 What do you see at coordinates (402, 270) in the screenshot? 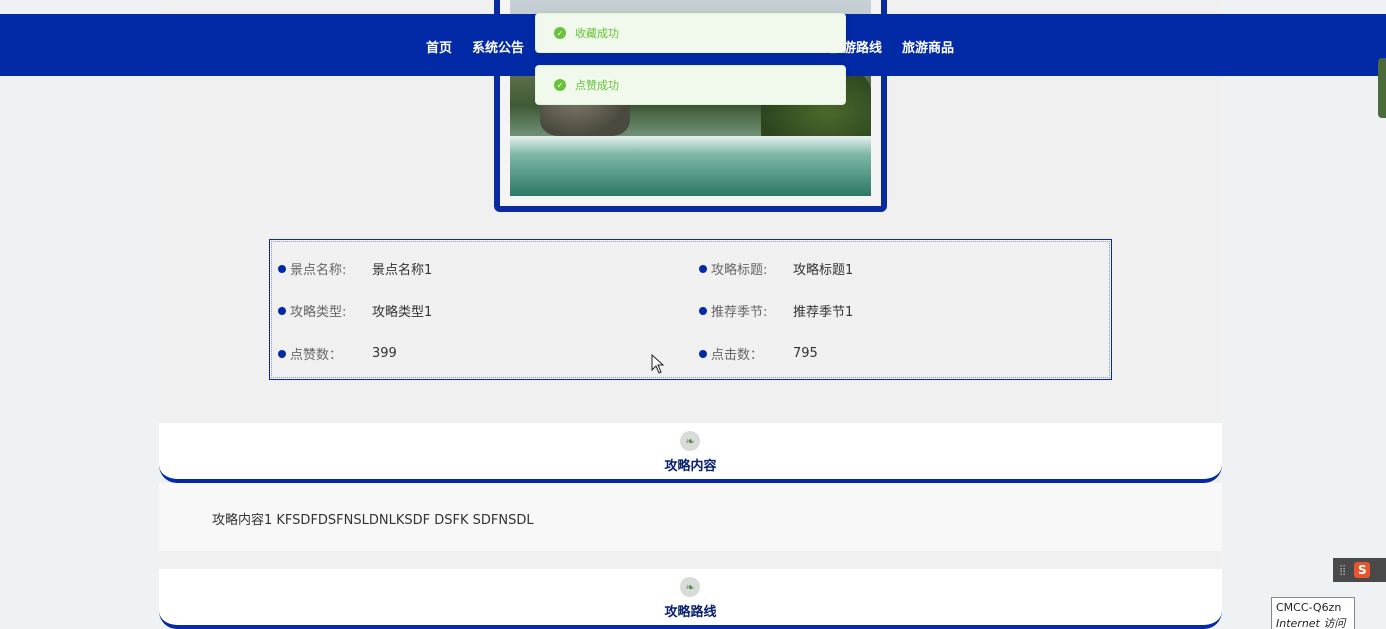
I see `info-value: 景点名称1` at bounding box center [402, 270].